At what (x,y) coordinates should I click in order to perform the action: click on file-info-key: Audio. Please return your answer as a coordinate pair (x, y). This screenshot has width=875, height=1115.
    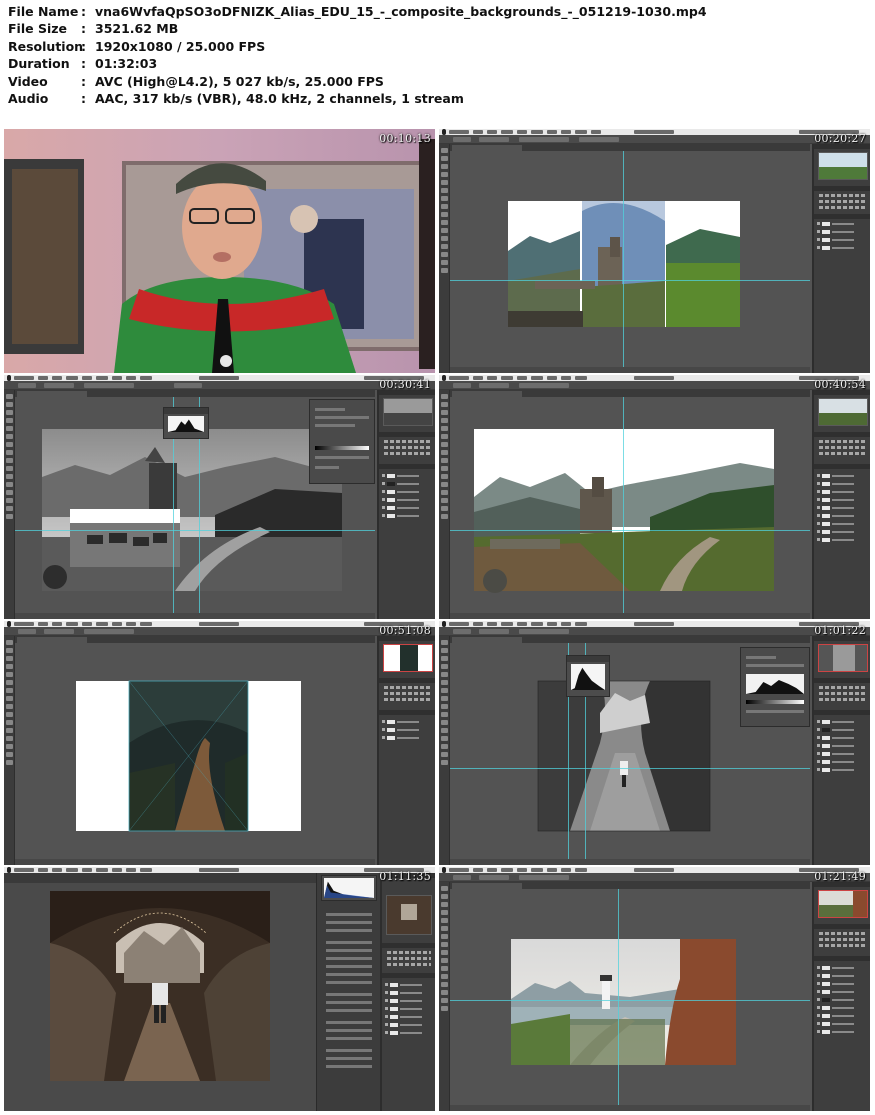
    Looking at the image, I should click on (28, 98).